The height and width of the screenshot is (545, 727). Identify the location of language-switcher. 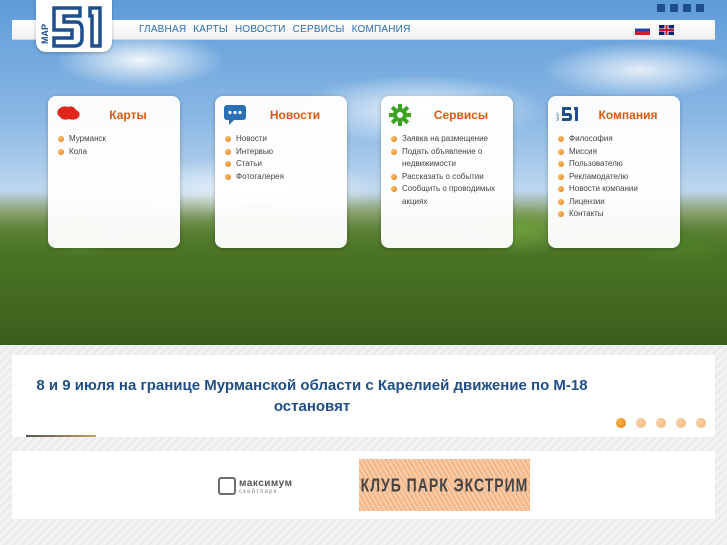
(654, 30).